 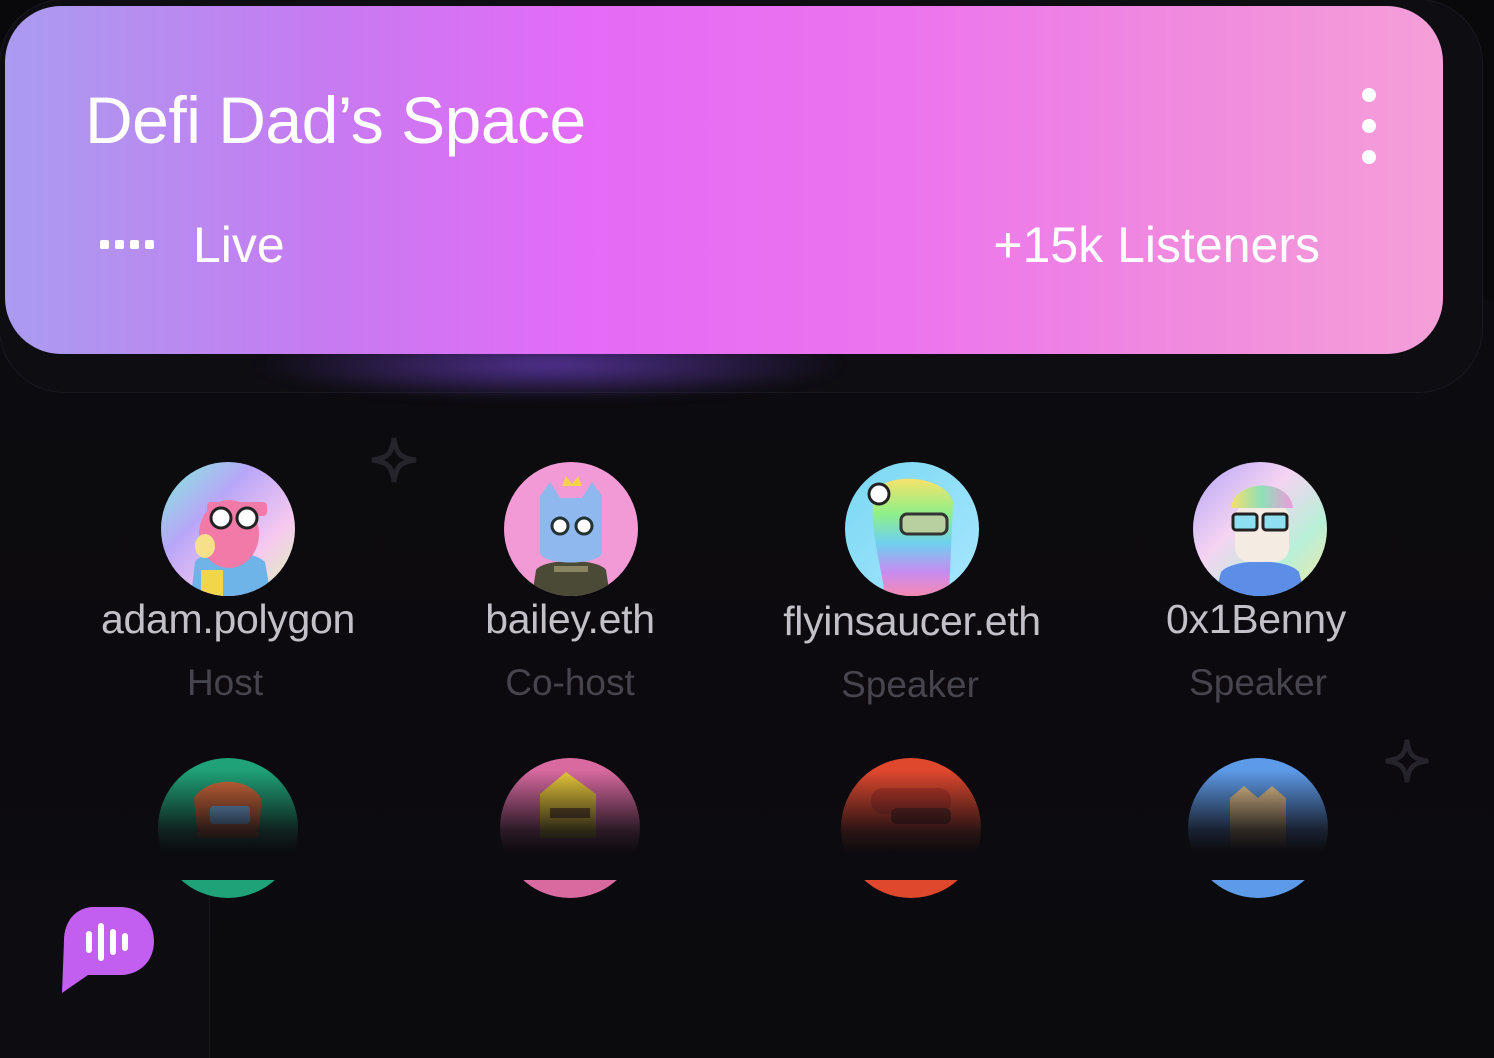 What do you see at coordinates (225, 682) in the screenshot?
I see `speaker-role: Host` at bounding box center [225, 682].